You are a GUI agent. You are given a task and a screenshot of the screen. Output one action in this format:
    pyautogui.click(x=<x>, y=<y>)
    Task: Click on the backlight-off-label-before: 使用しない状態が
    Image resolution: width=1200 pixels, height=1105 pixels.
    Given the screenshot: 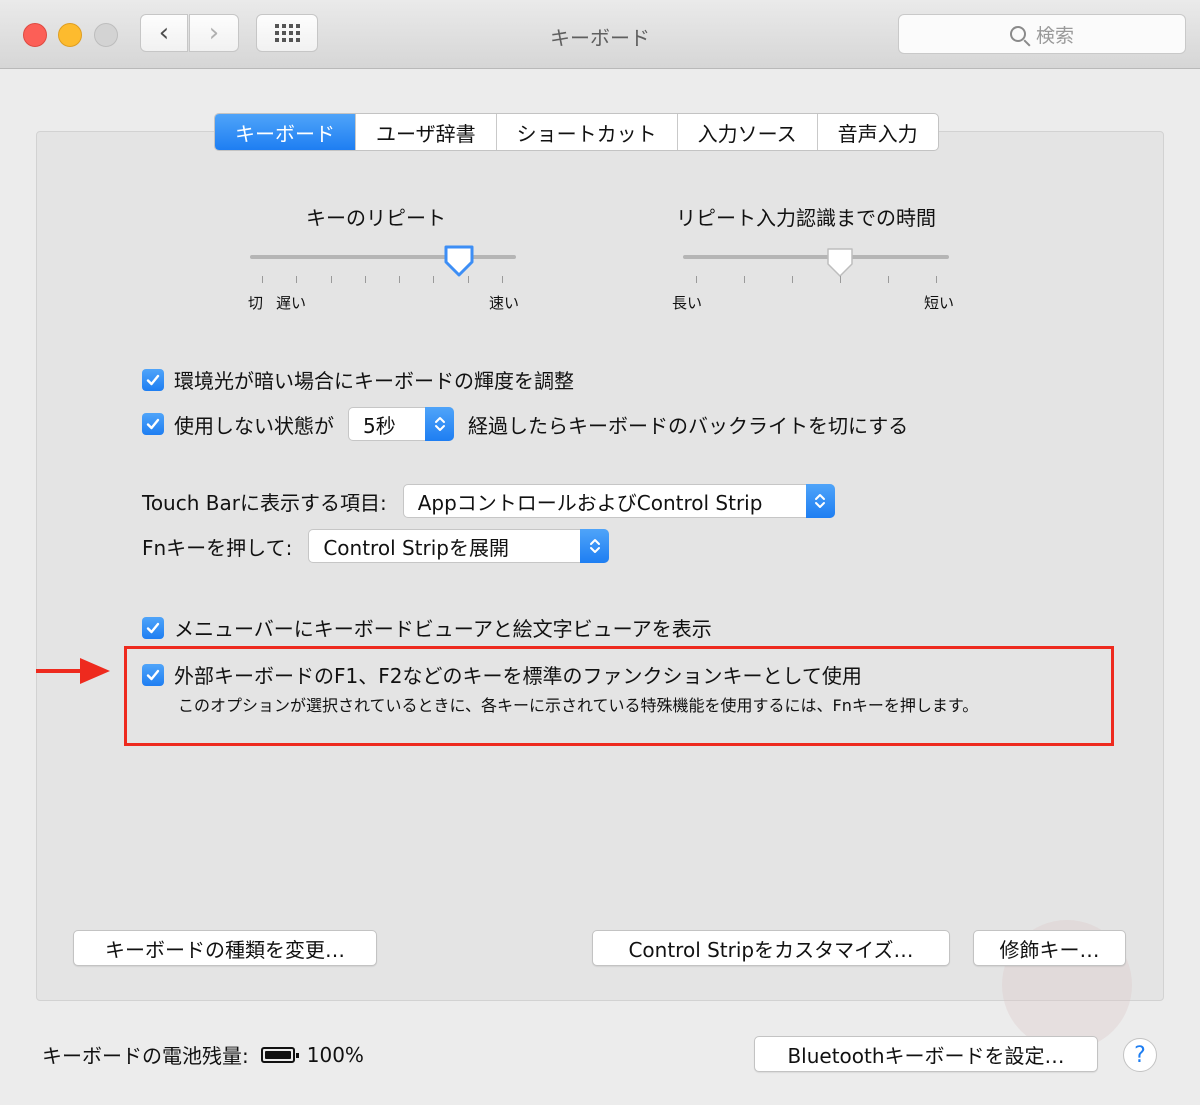 What is the action you would take?
    pyautogui.click(x=254, y=425)
    